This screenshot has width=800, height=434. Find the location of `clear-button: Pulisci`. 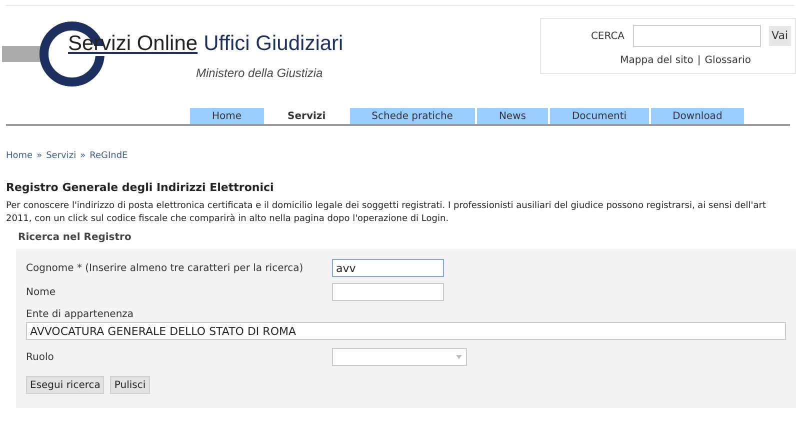

clear-button: Pulisci is located at coordinates (130, 385).